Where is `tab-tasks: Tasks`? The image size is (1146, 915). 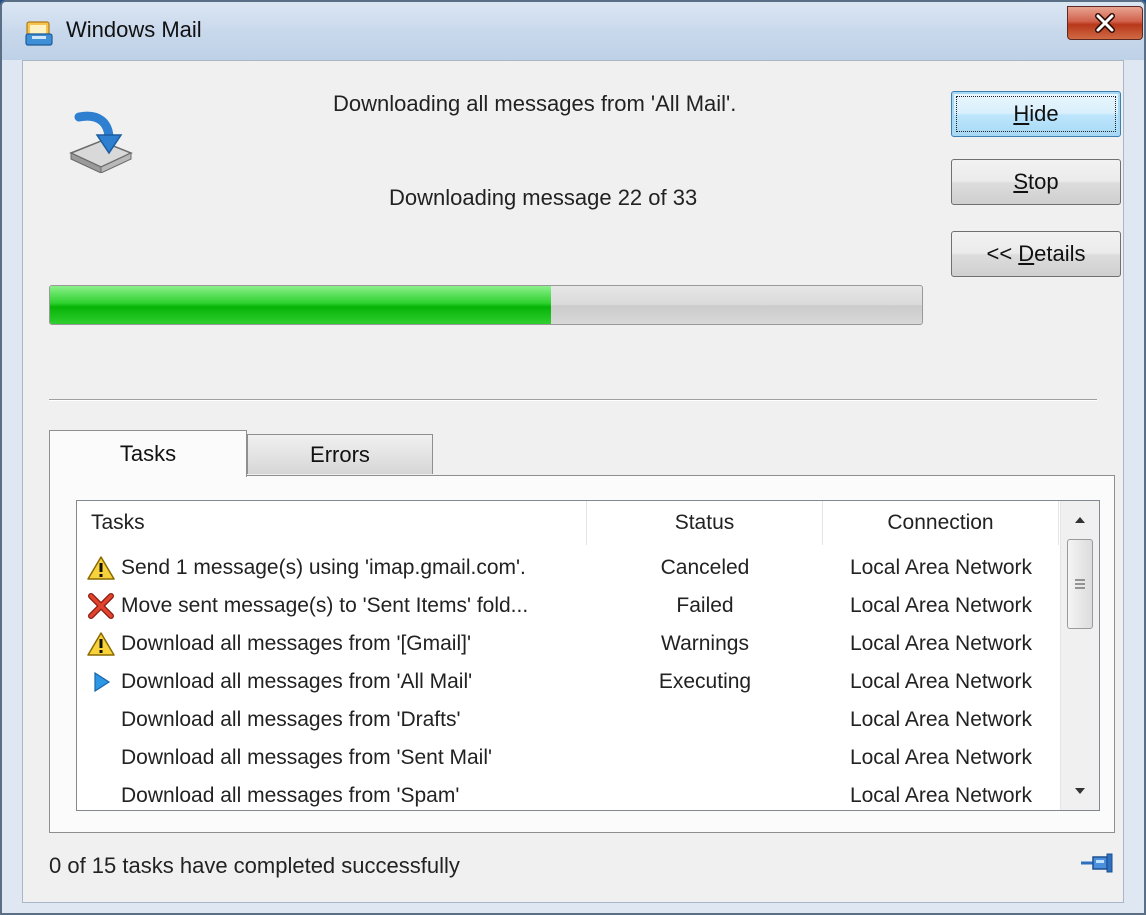 tab-tasks: Tasks is located at coordinates (148, 453).